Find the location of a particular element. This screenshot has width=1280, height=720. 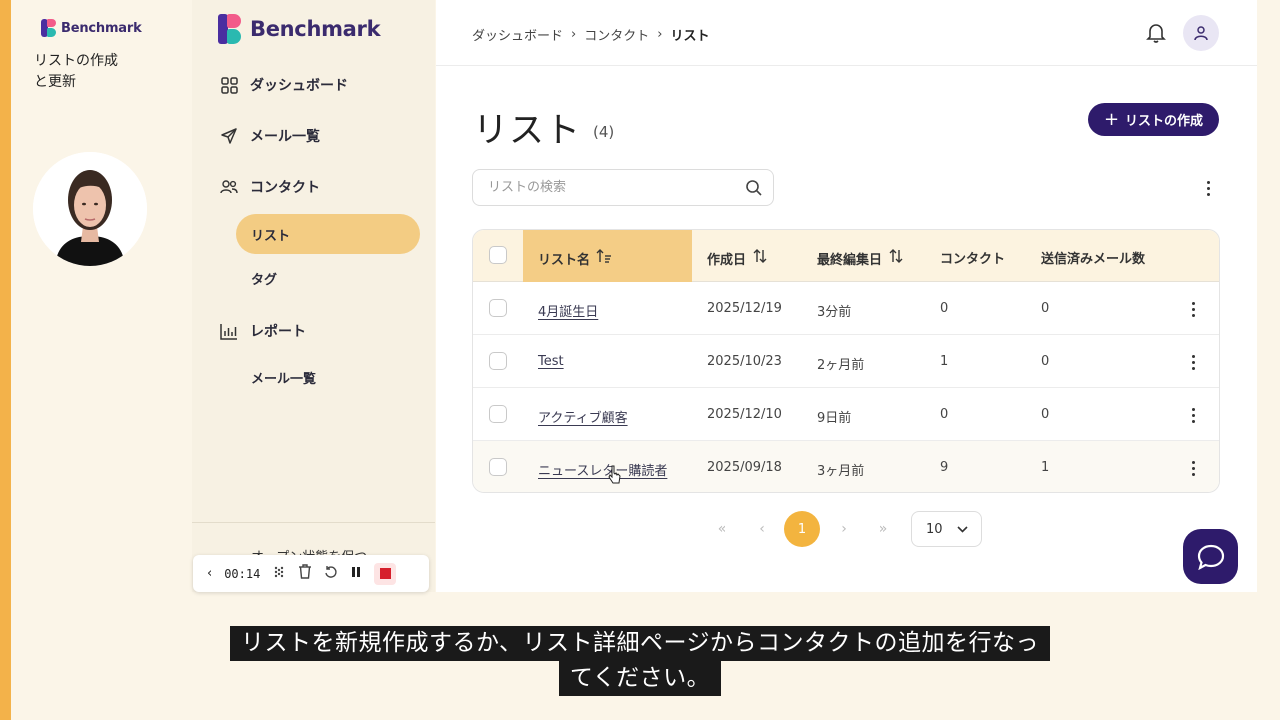

table-header: リスト名 作成日 最終編集日 コンタクト 送信済みメール数 is located at coordinates (846, 256).